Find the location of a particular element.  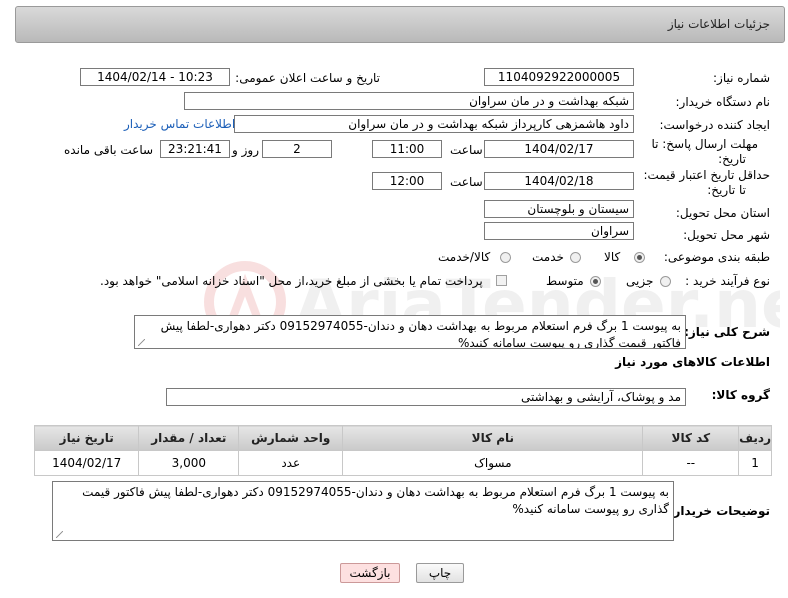

days-field: 2 is located at coordinates (297, 149).